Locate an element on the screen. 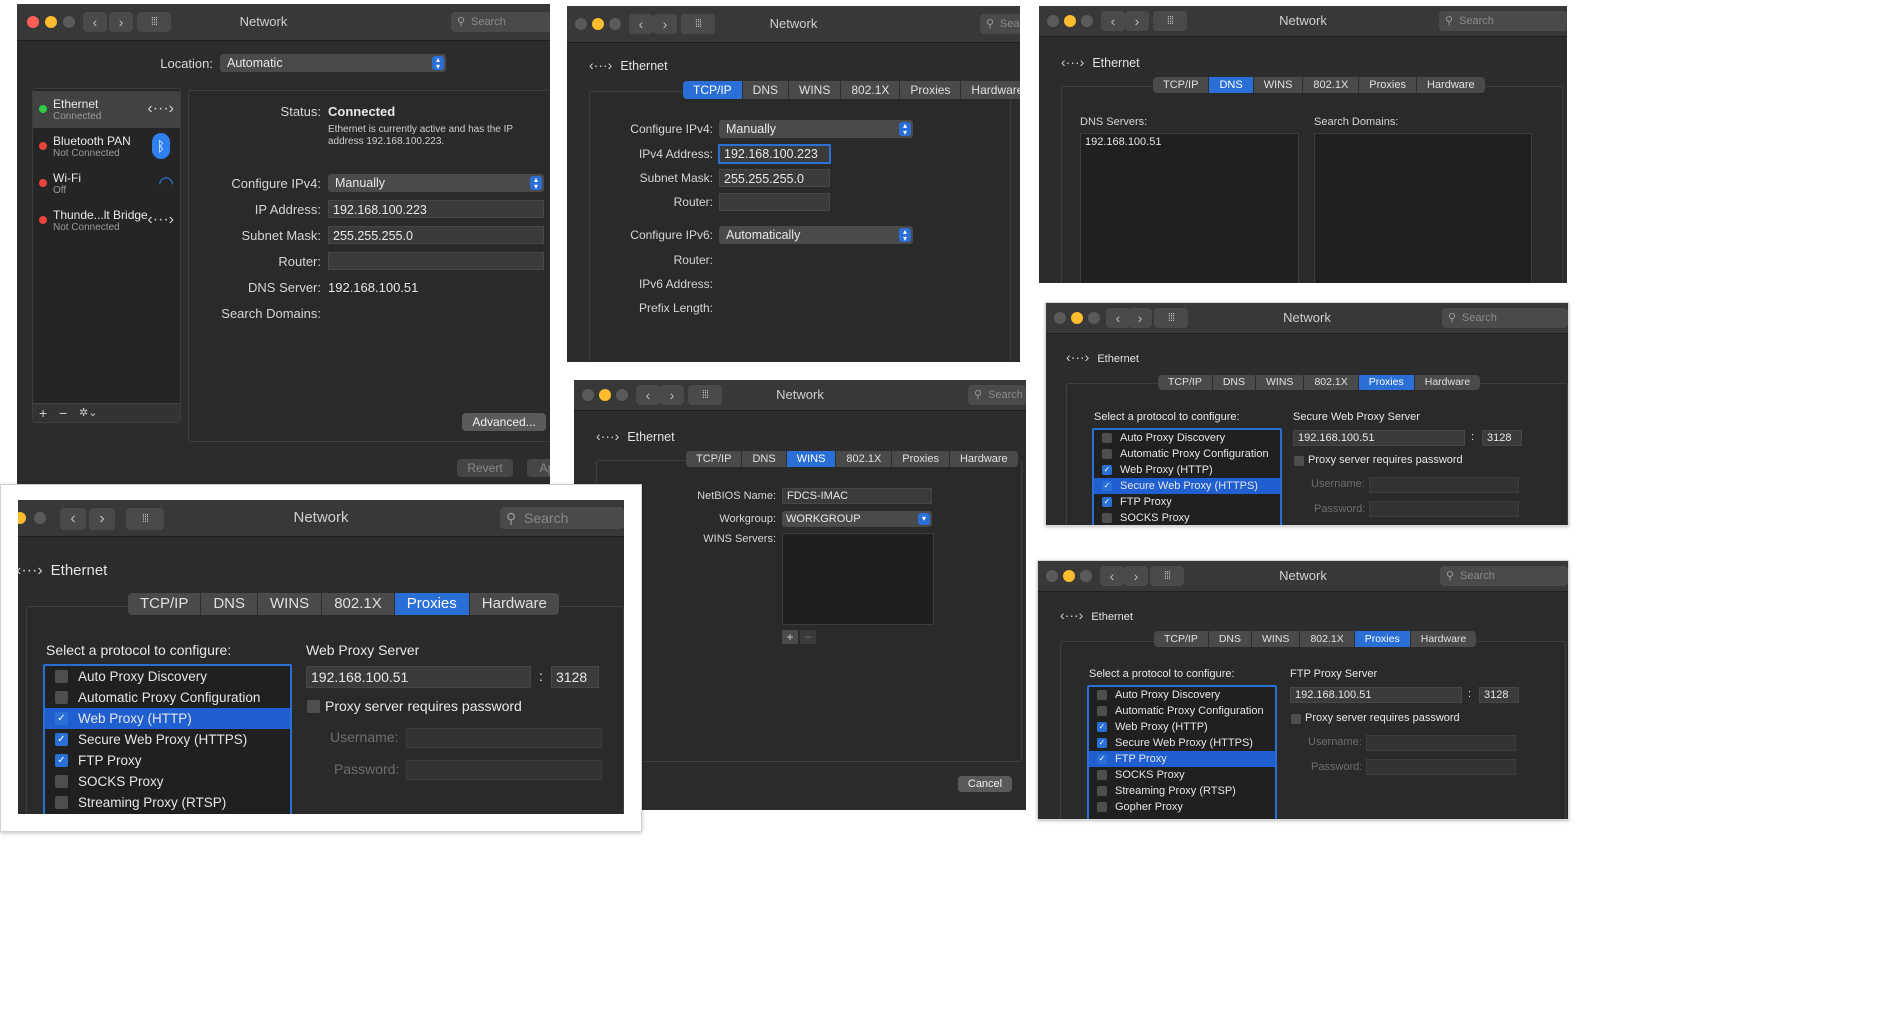  ipv4-address-field: 192.168.100.223 is located at coordinates (774, 154).